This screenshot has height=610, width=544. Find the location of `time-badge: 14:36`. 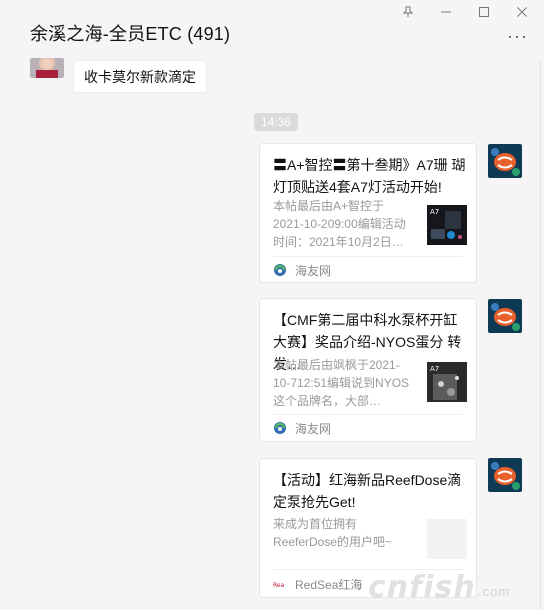

time-badge: 14:36 is located at coordinates (276, 122).